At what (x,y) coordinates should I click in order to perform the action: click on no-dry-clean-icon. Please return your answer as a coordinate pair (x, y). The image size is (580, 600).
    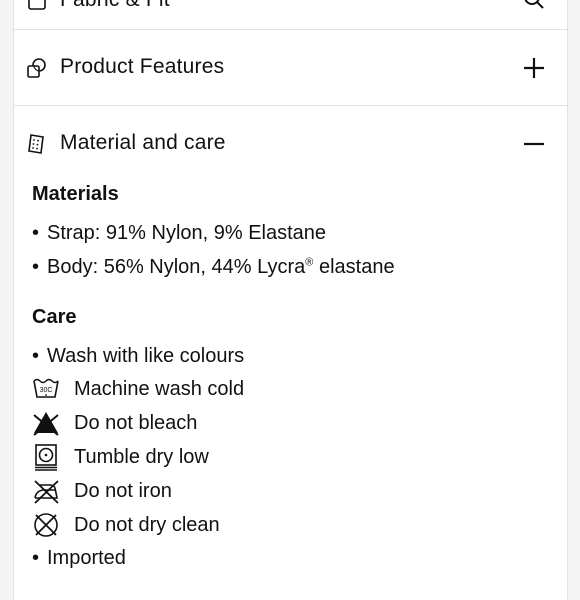
    Looking at the image, I should click on (46, 525).